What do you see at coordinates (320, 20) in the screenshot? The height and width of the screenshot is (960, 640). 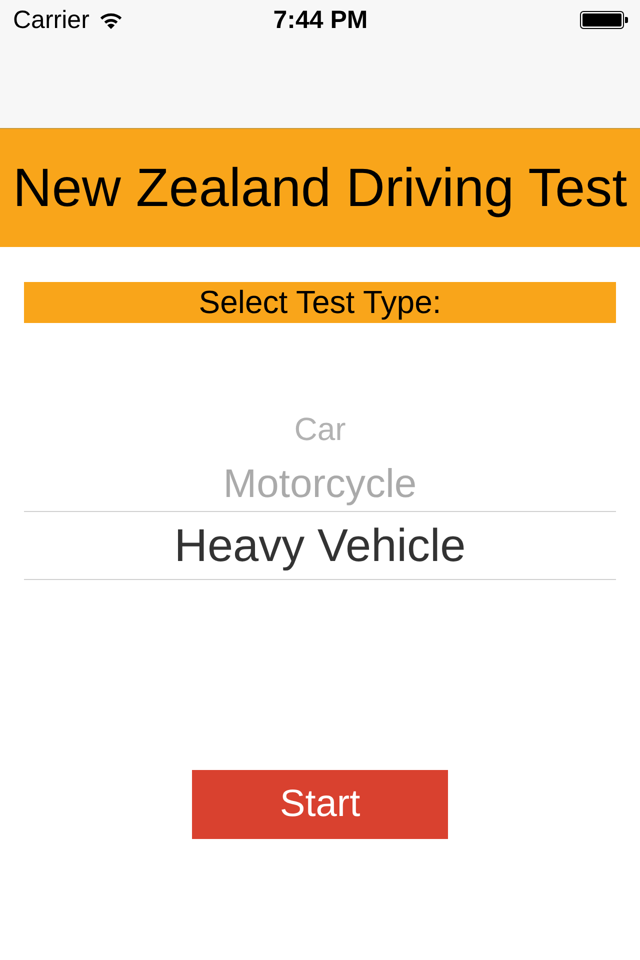 I see `status-time: 7:44 PM` at bounding box center [320, 20].